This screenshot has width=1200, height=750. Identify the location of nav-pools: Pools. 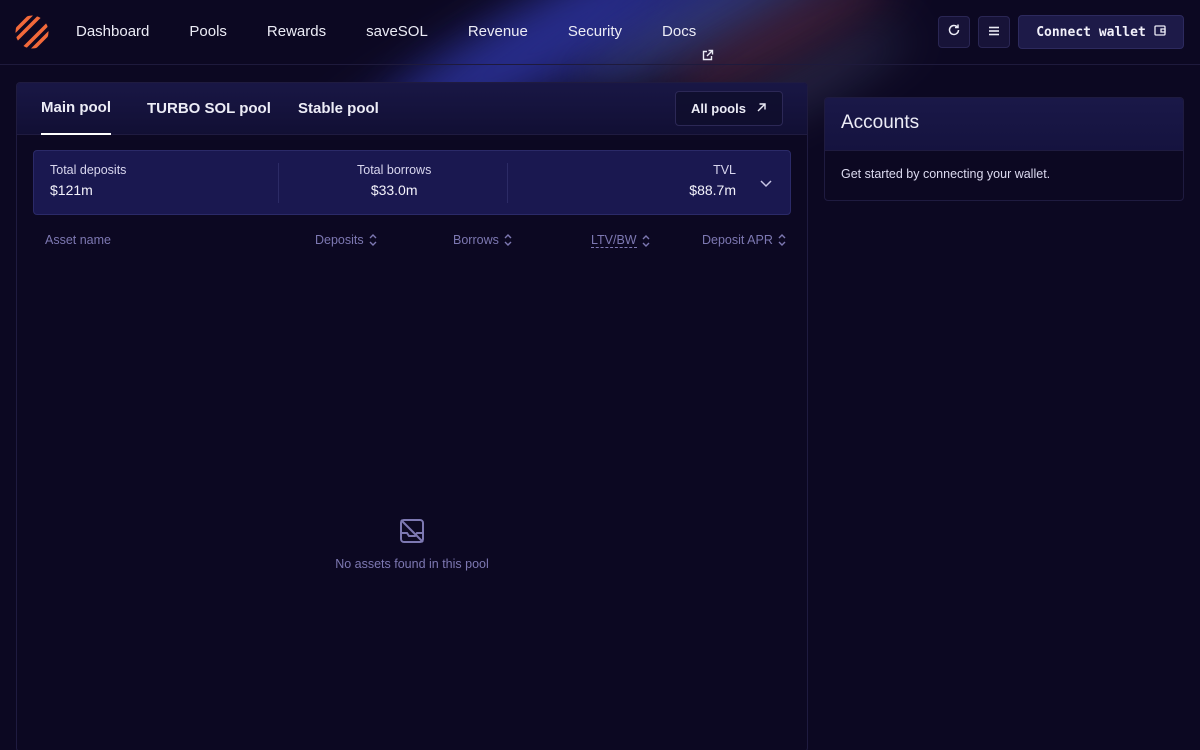
(208, 32).